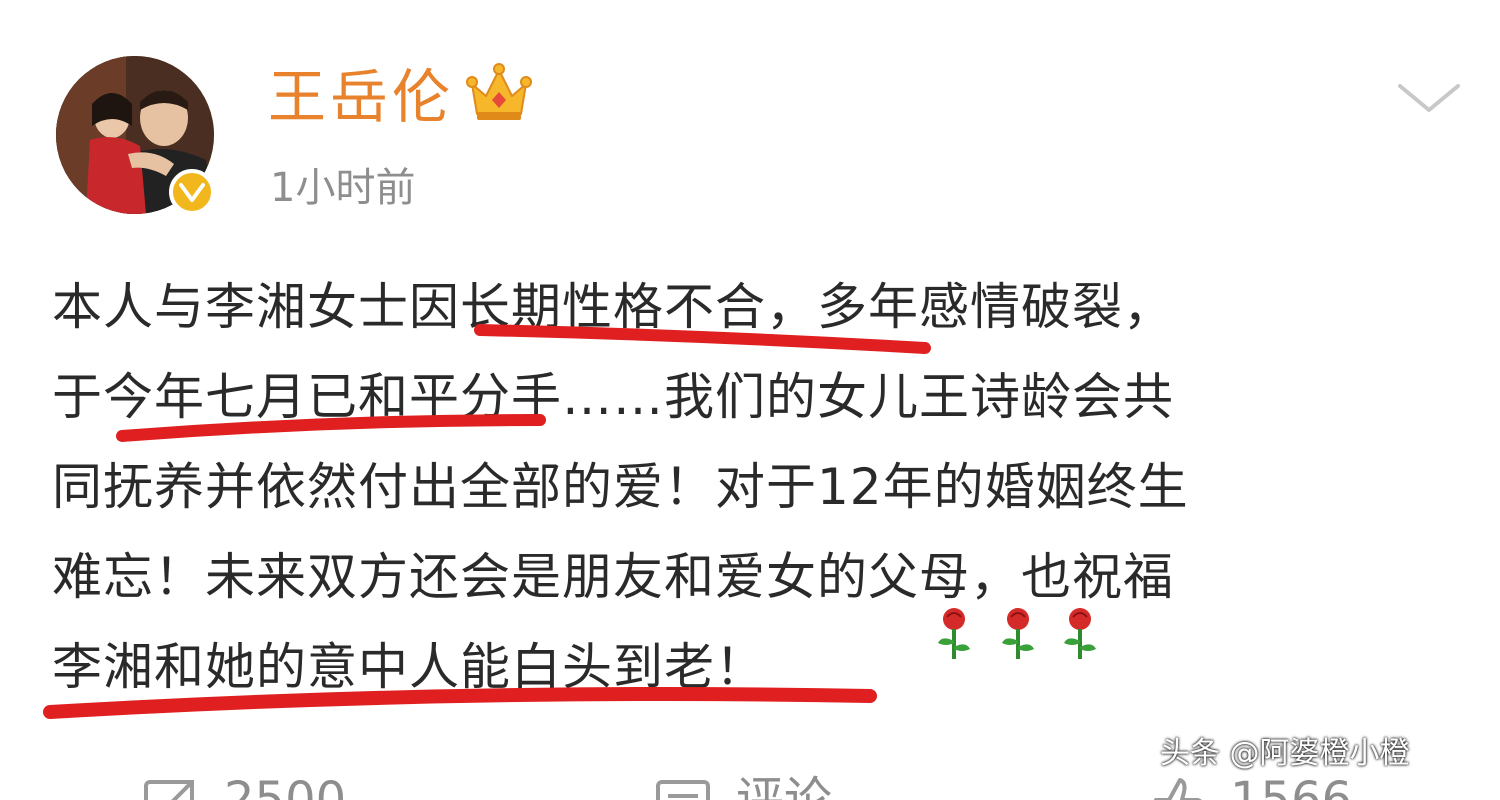 The width and height of the screenshot is (1500, 800). I want to click on avatar, so click(135, 135).